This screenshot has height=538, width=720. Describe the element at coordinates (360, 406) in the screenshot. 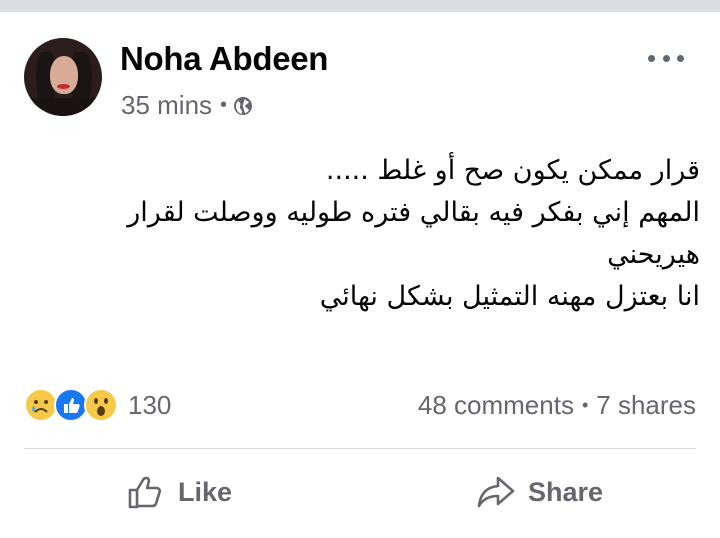

I see `post-stats: 130 48 comments • 7 shares` at that location.